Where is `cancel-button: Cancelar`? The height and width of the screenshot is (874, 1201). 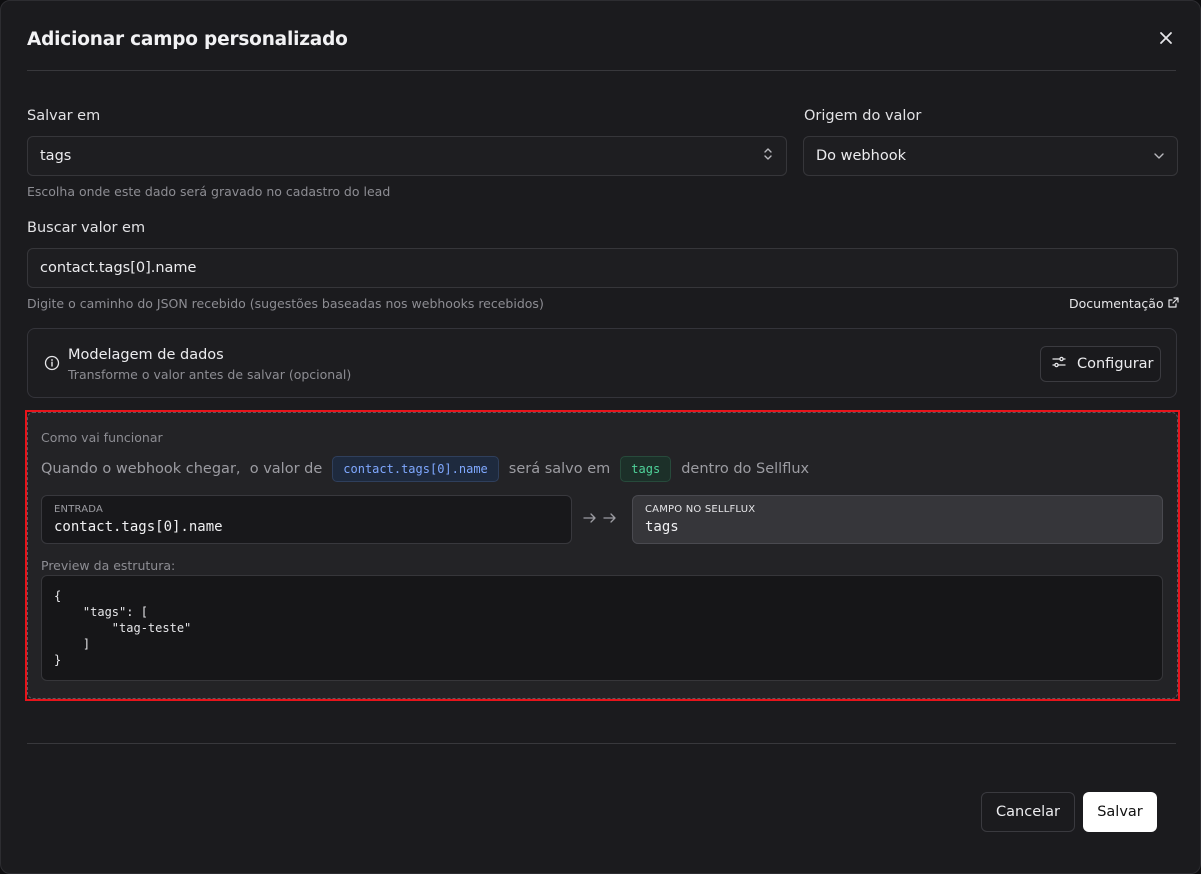
cancel-button: Cancelar is located at coordinates (1028, 812).